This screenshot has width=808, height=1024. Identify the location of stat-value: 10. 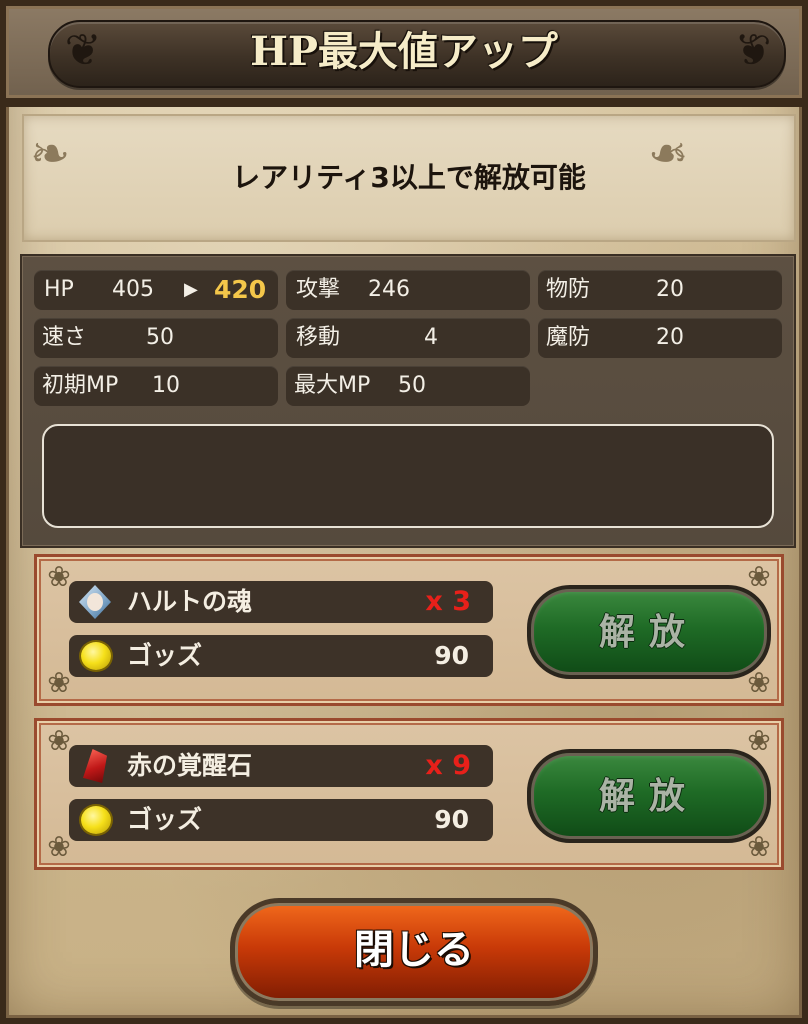
(166, 385).